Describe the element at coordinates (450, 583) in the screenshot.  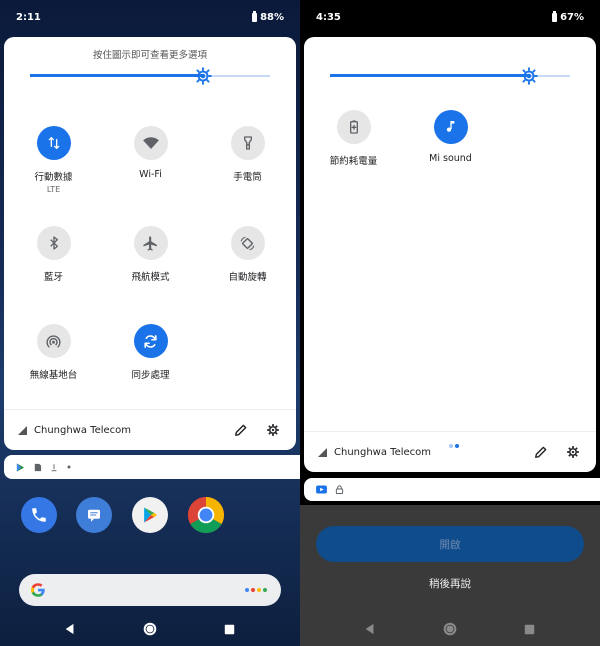
I see `later-link: 稍後再說` at that location.